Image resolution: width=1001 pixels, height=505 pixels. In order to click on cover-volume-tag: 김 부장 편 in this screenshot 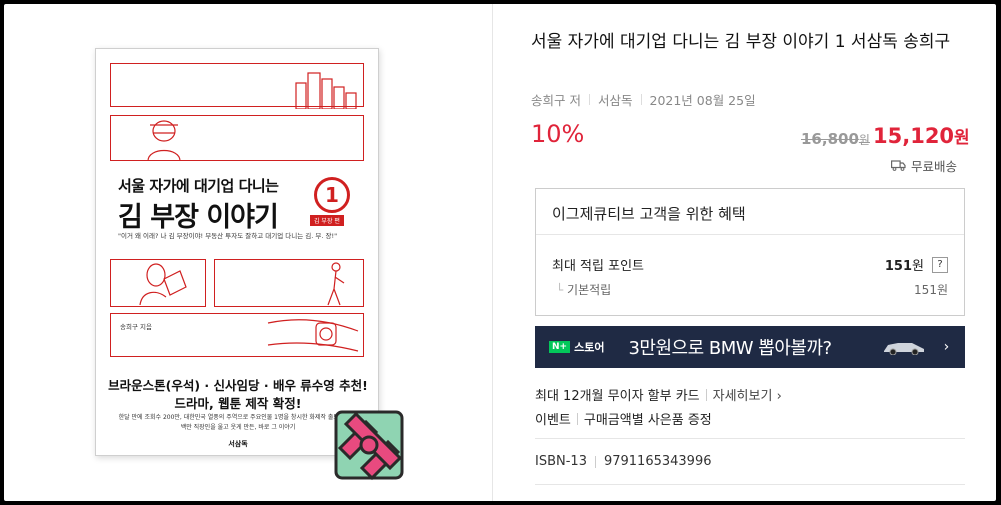, I will do `click(327, 220)`.